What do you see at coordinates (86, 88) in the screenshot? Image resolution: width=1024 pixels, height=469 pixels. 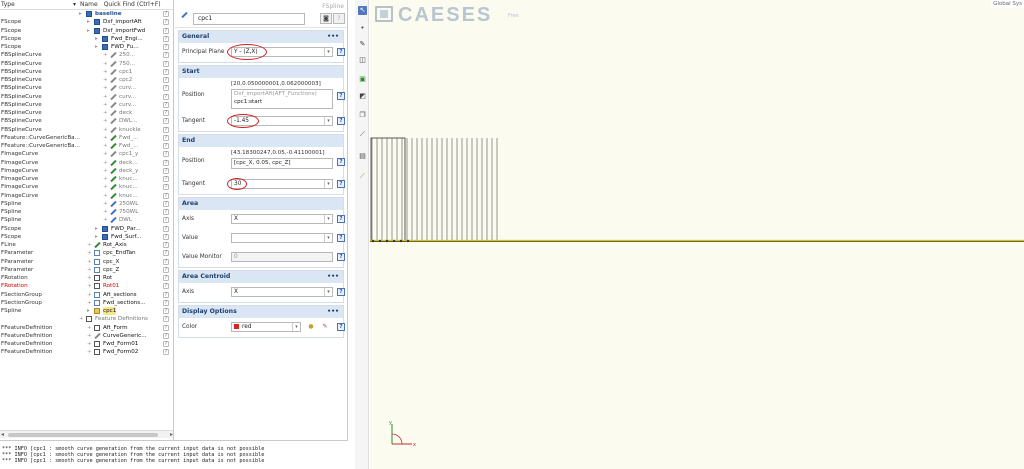 I see `tree-row: FBSplineCurve + curv...?` at bounding box center [86, 88].